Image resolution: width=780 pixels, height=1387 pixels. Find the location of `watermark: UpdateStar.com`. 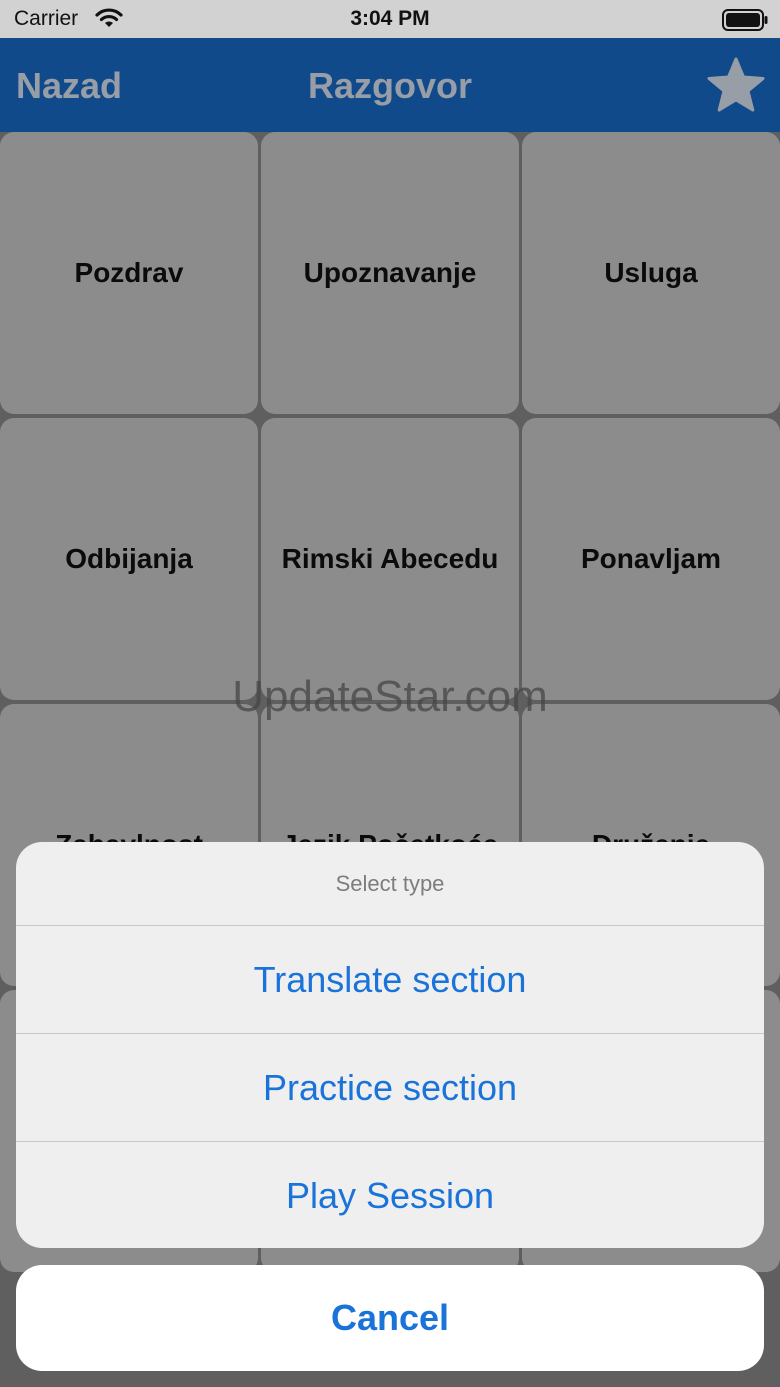

watermark: UpdateStar.com is located at coordinates (390, 696).